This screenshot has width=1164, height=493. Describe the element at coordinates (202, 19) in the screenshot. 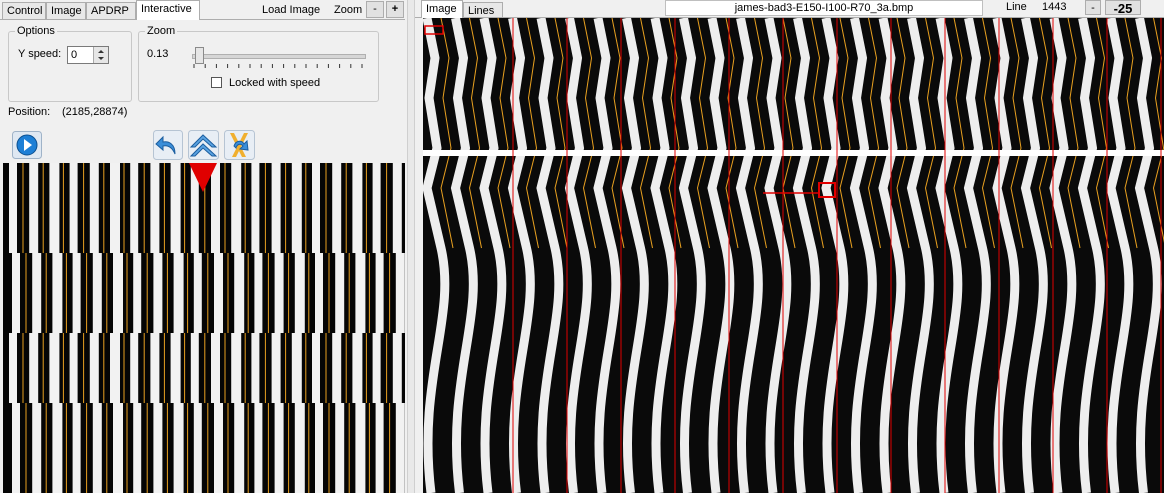

I see `tab-divider` at that location.